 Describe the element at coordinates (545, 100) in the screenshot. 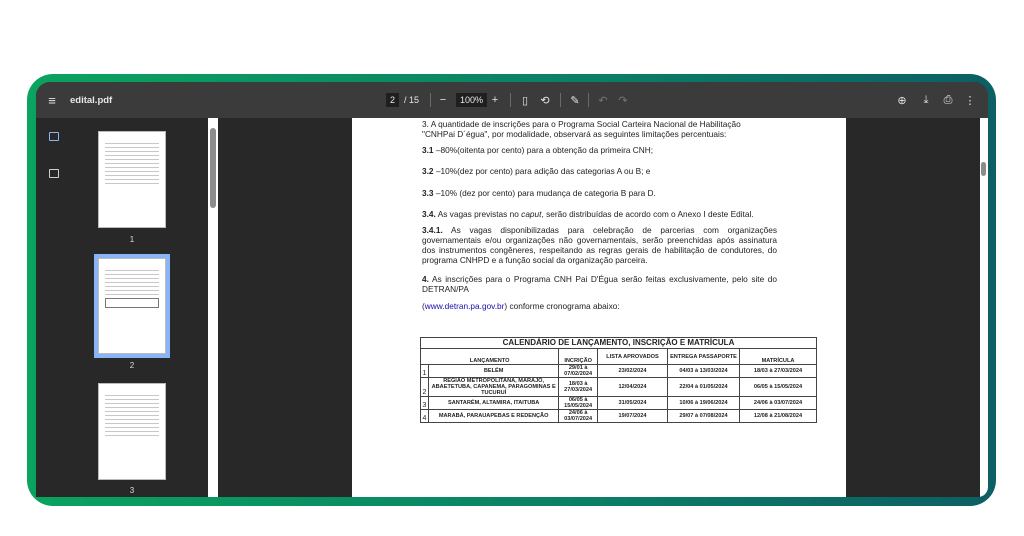

I see `rotate-icon: ⟲` at that location.